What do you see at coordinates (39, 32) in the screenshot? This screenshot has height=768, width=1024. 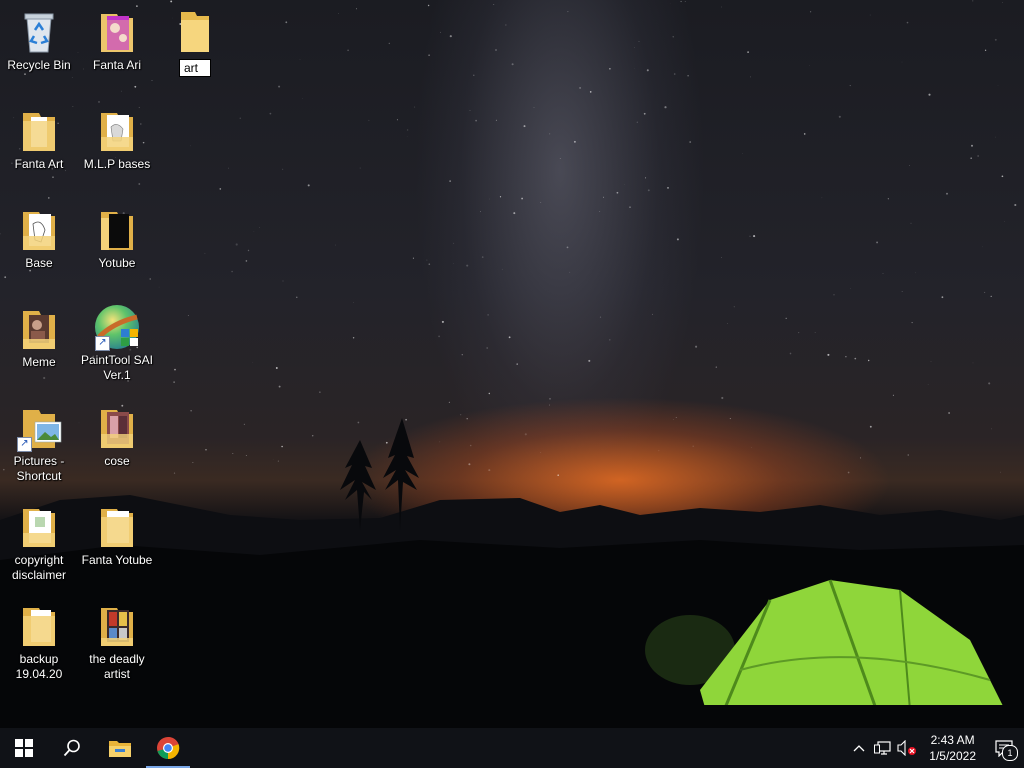 I see `recycle-bin-icon` at bounding box center [39, 32].